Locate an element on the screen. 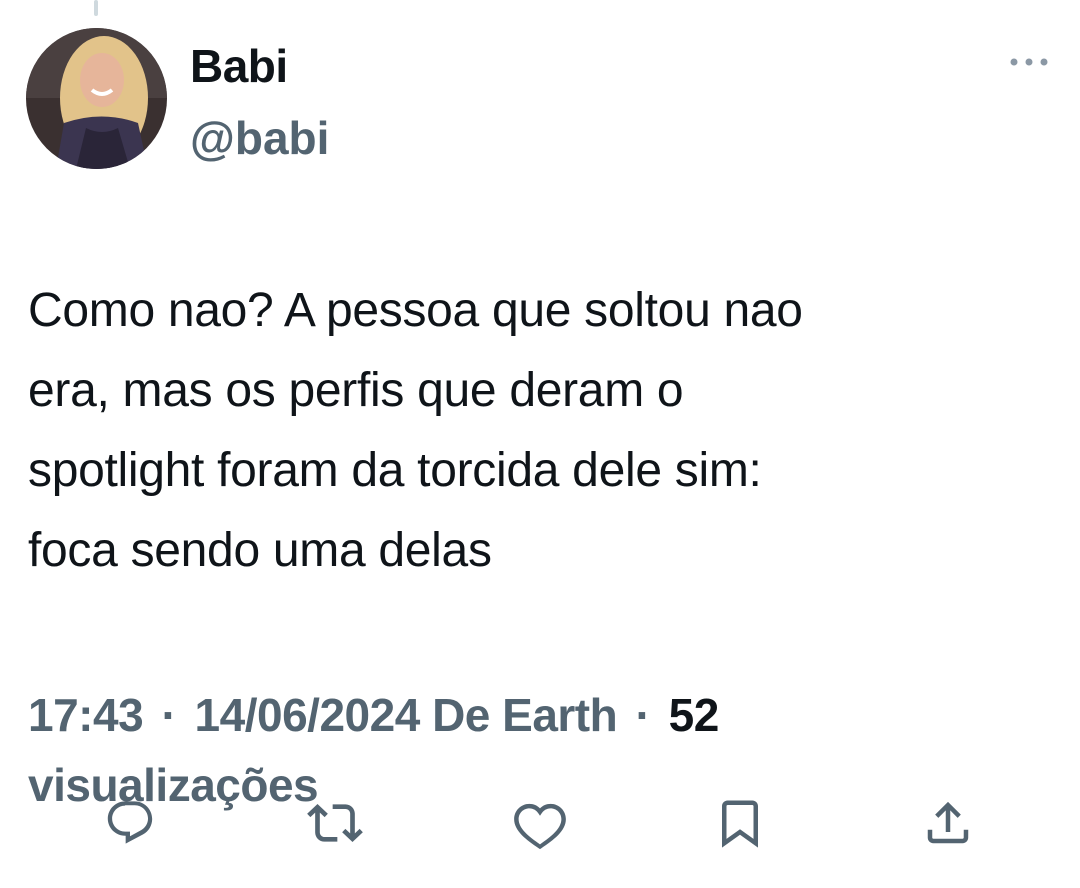 The height and width of the screenshot is (888, 1080). views-count: 52 is located at coordinates (694, 715).